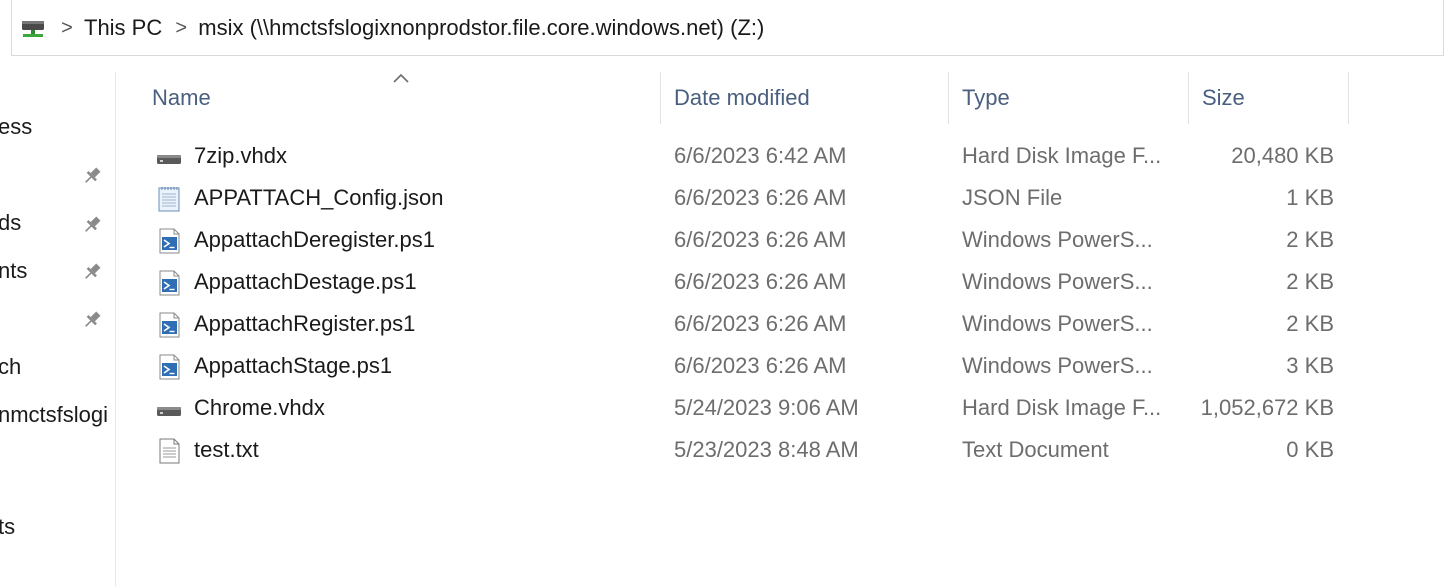  I want to click on file-name: AppattachStage.ps1, so click(293, 365).